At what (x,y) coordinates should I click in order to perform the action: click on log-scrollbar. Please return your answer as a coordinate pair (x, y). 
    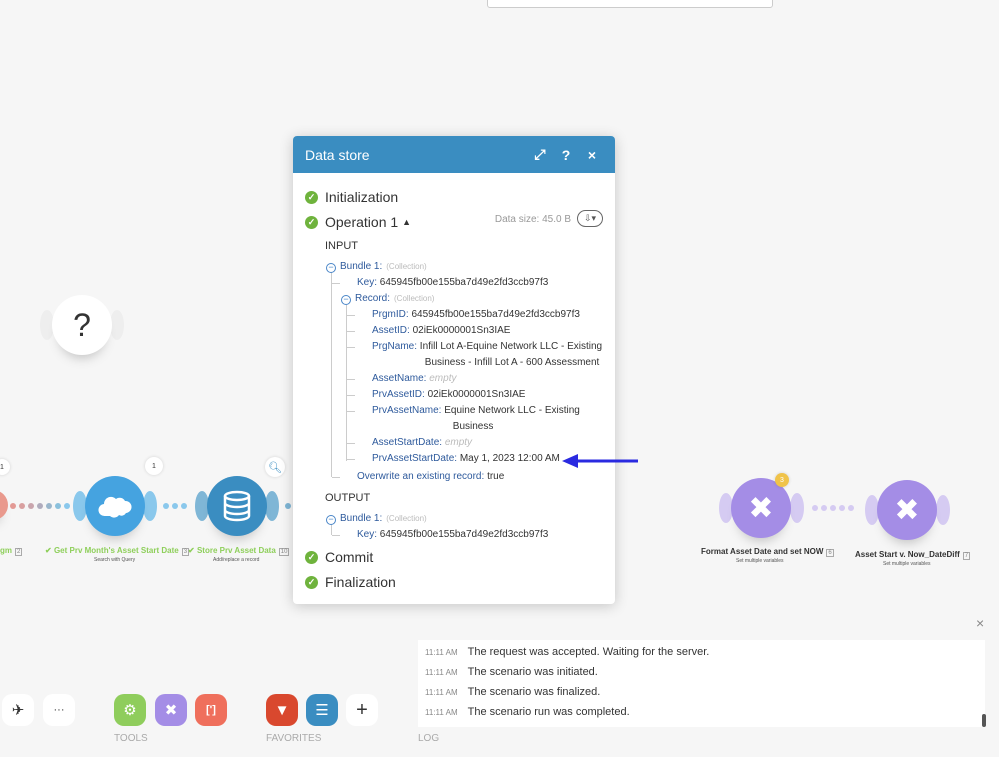
    Looking at the image, I should click on (984, 720).